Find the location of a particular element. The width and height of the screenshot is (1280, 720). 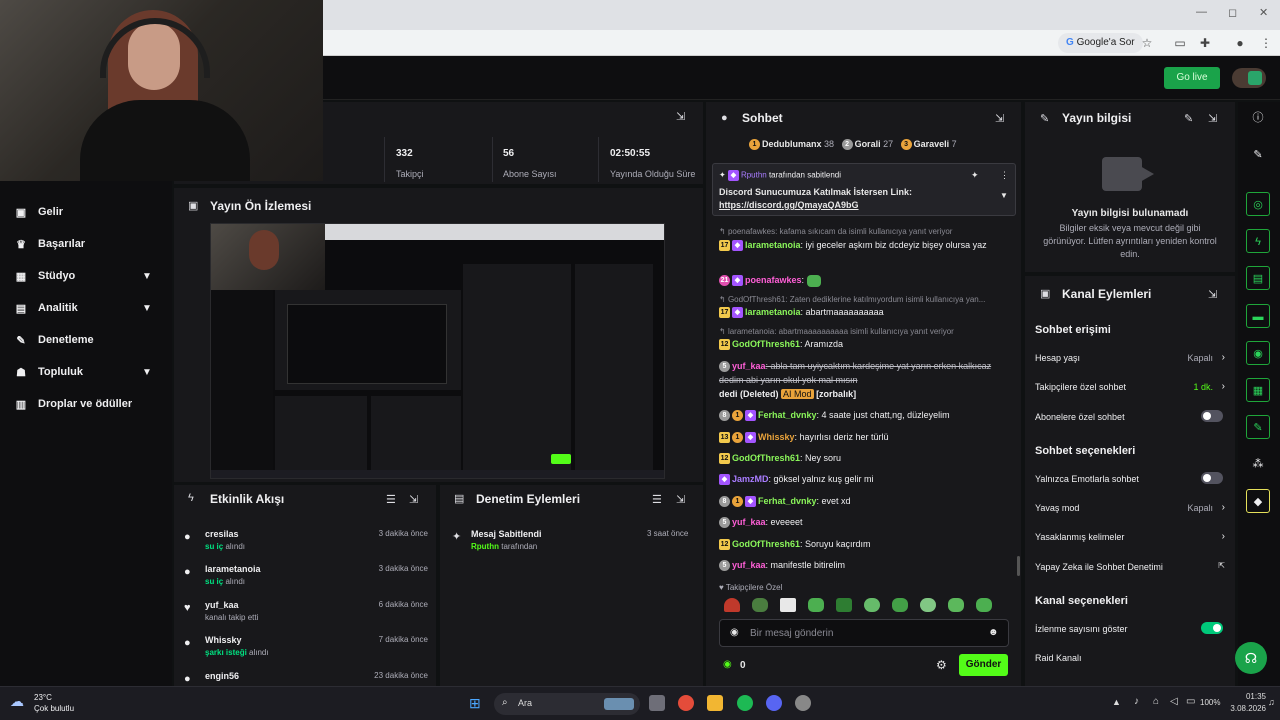

steam-icon is located at coordinates (803, 703).